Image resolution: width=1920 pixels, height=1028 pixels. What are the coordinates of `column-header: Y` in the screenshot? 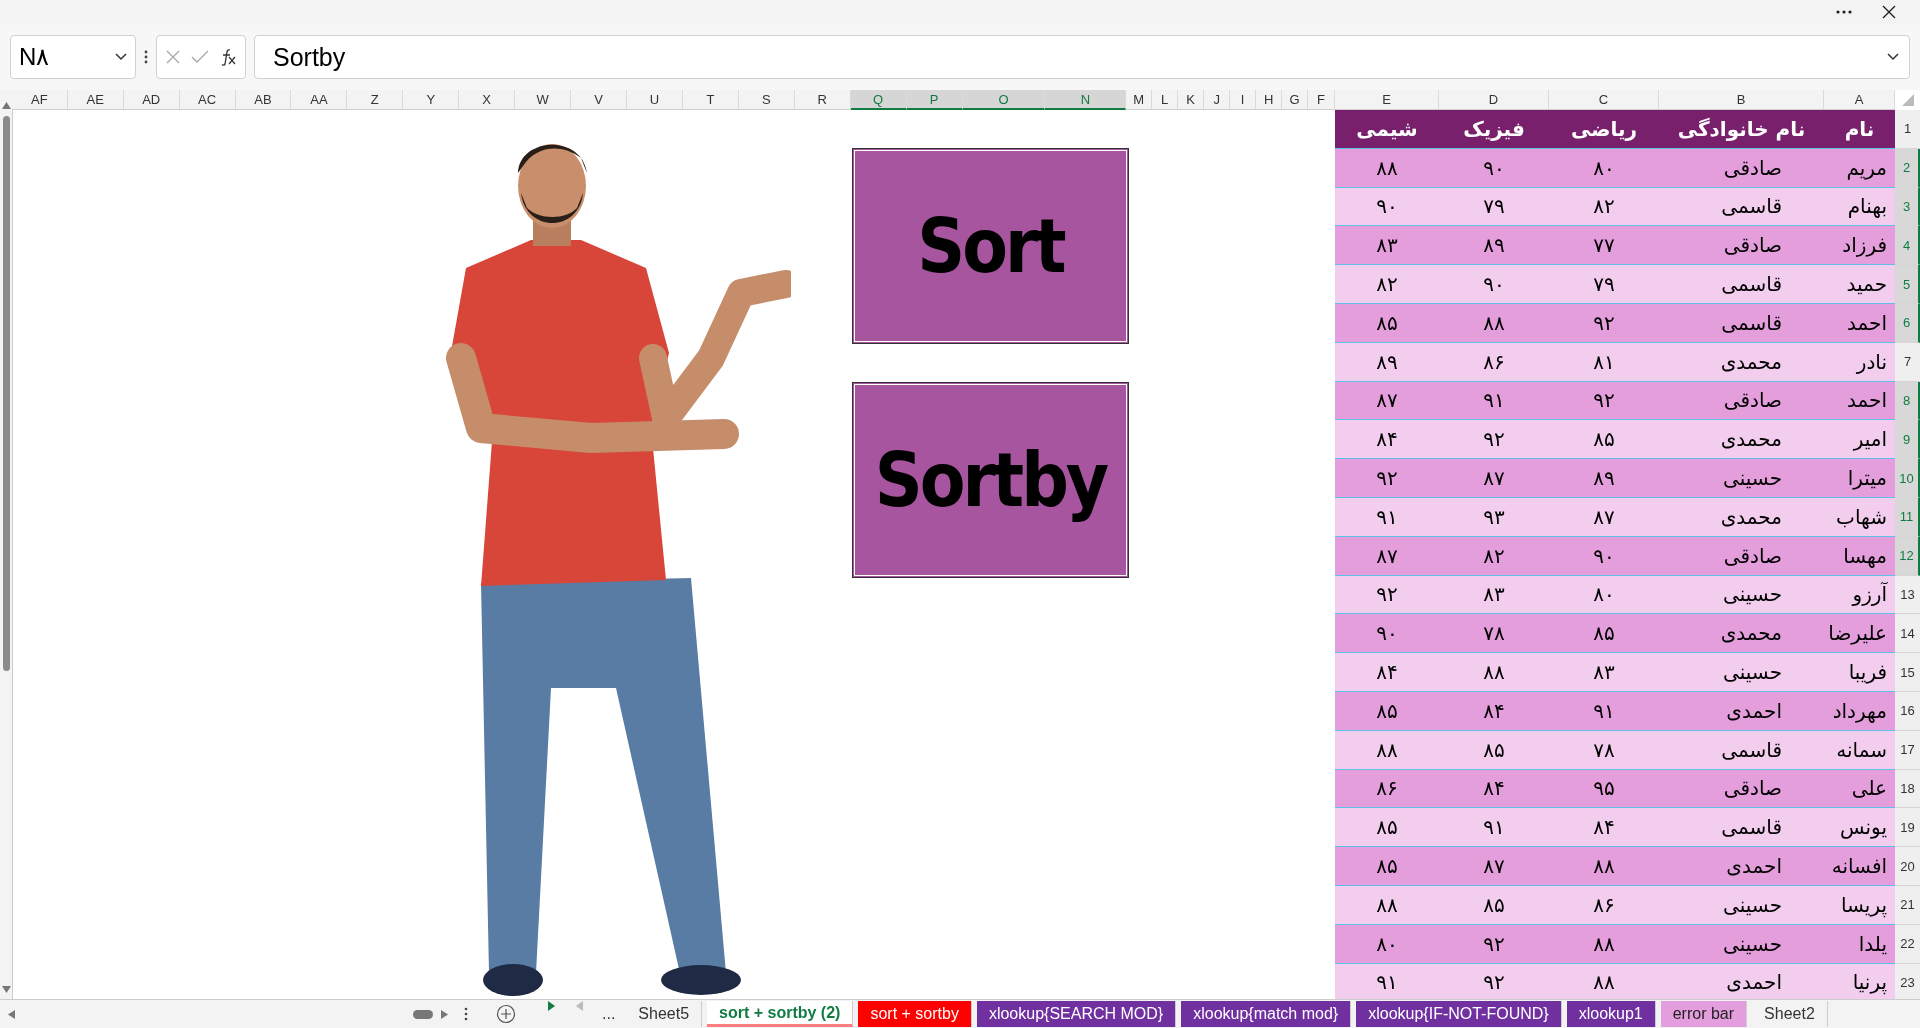 It's located at (431, 100).